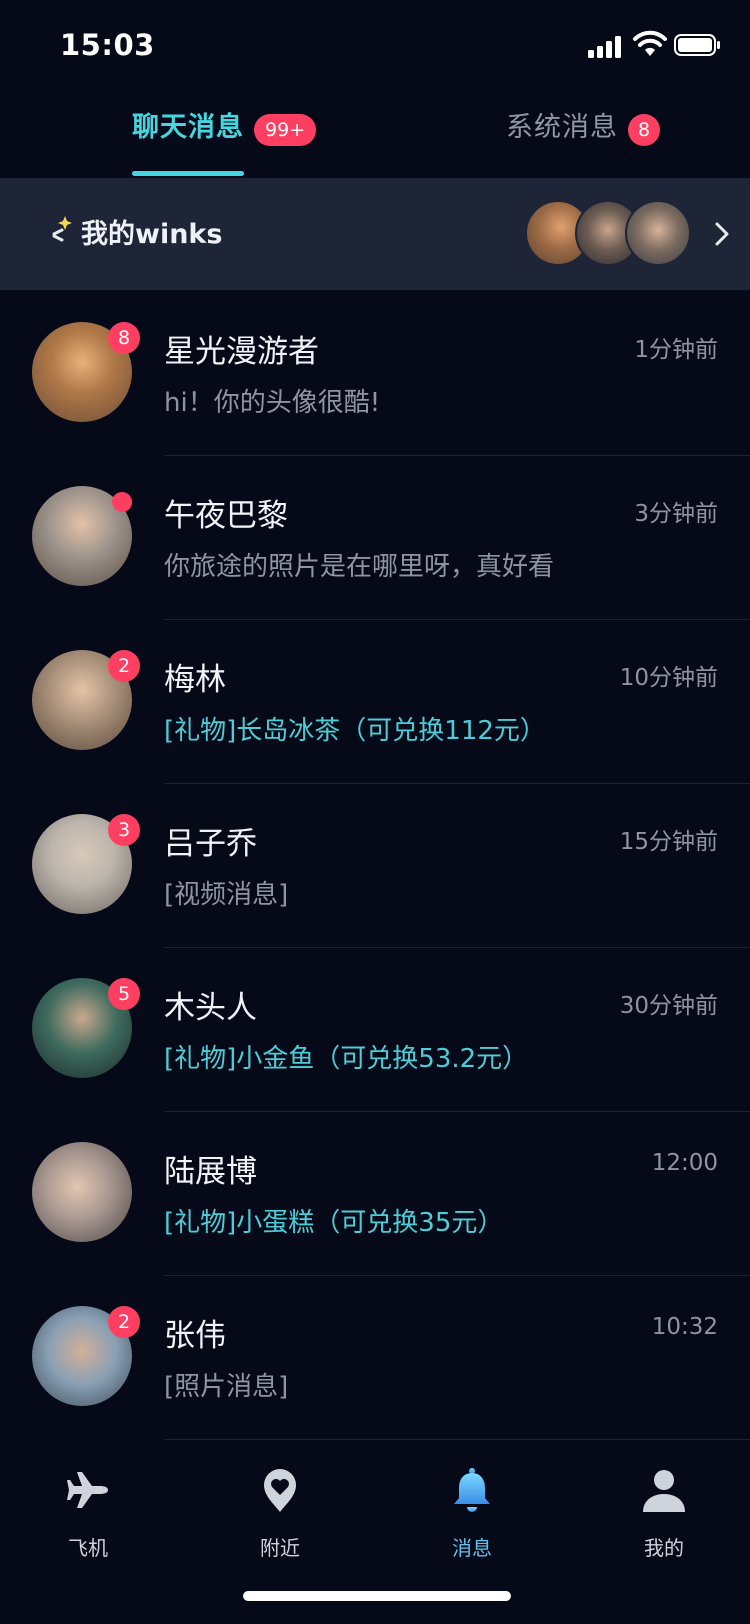 The image size is (750, 1624). What do you see at coordinates (88, 1548) in the screenshot?
I see `nav-label-airplane: 飞机` at bounding box center [88, 1548].